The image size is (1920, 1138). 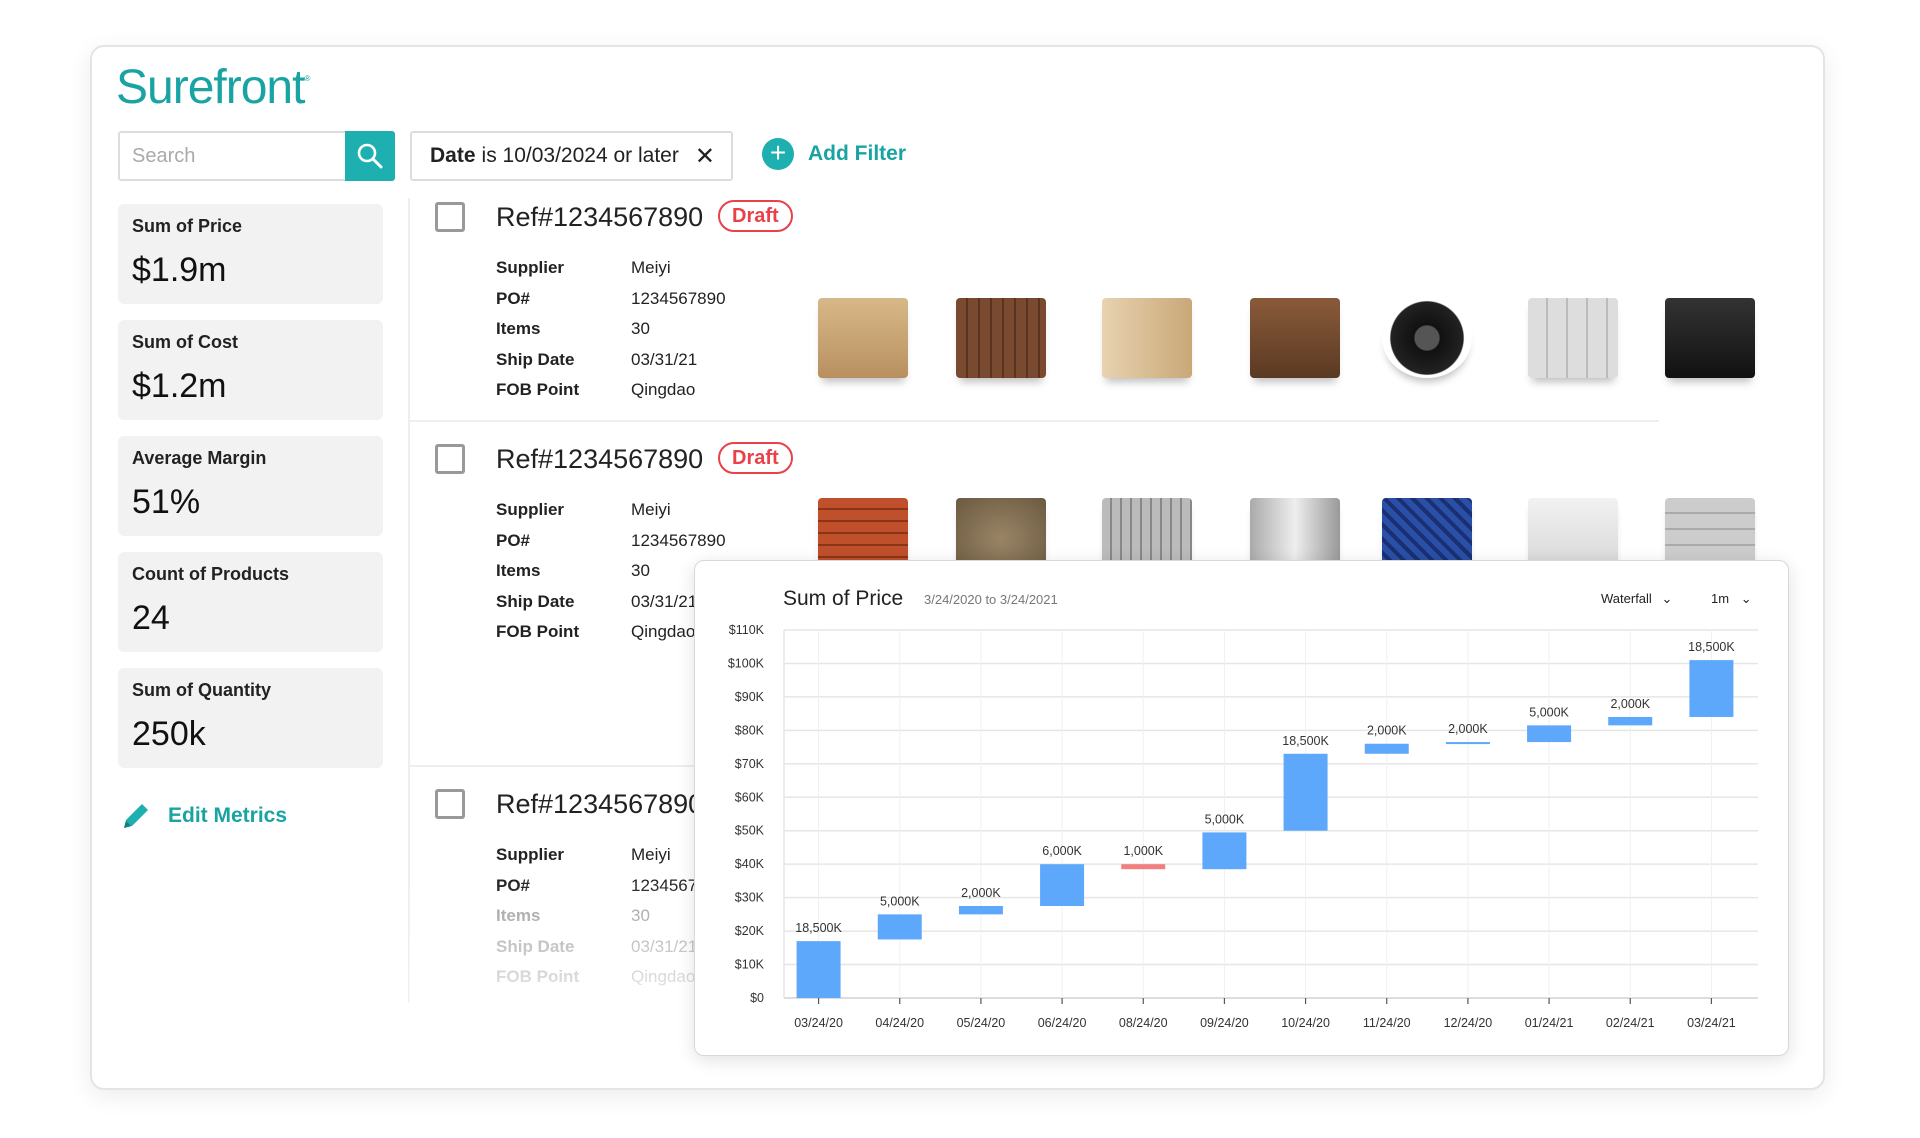 What do you see at coordinates (664, 601) in the screenshot?
I see `field-value: 03/31/21` at bounding box center [664, 601].